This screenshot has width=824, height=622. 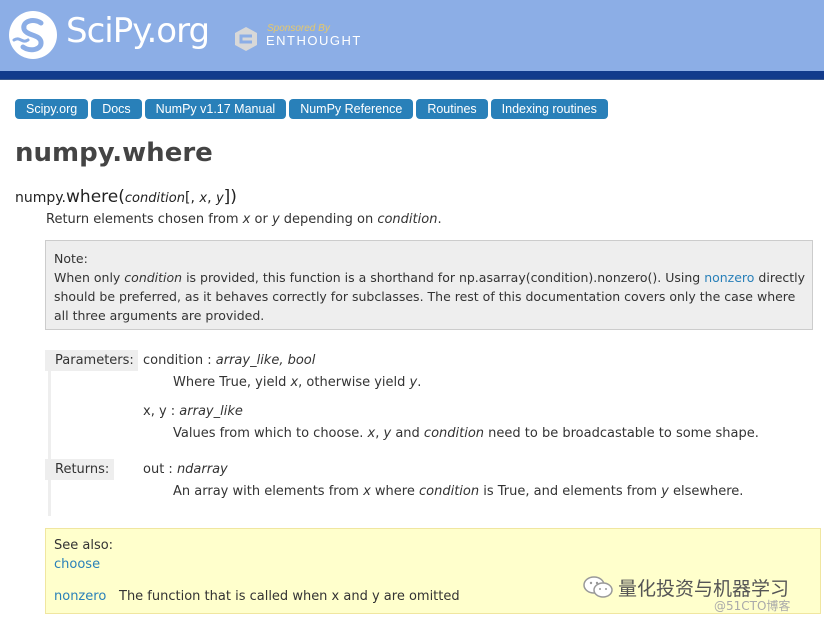 I want to click on breadcrumb-docs: Docs, so click(x=116, y=109).